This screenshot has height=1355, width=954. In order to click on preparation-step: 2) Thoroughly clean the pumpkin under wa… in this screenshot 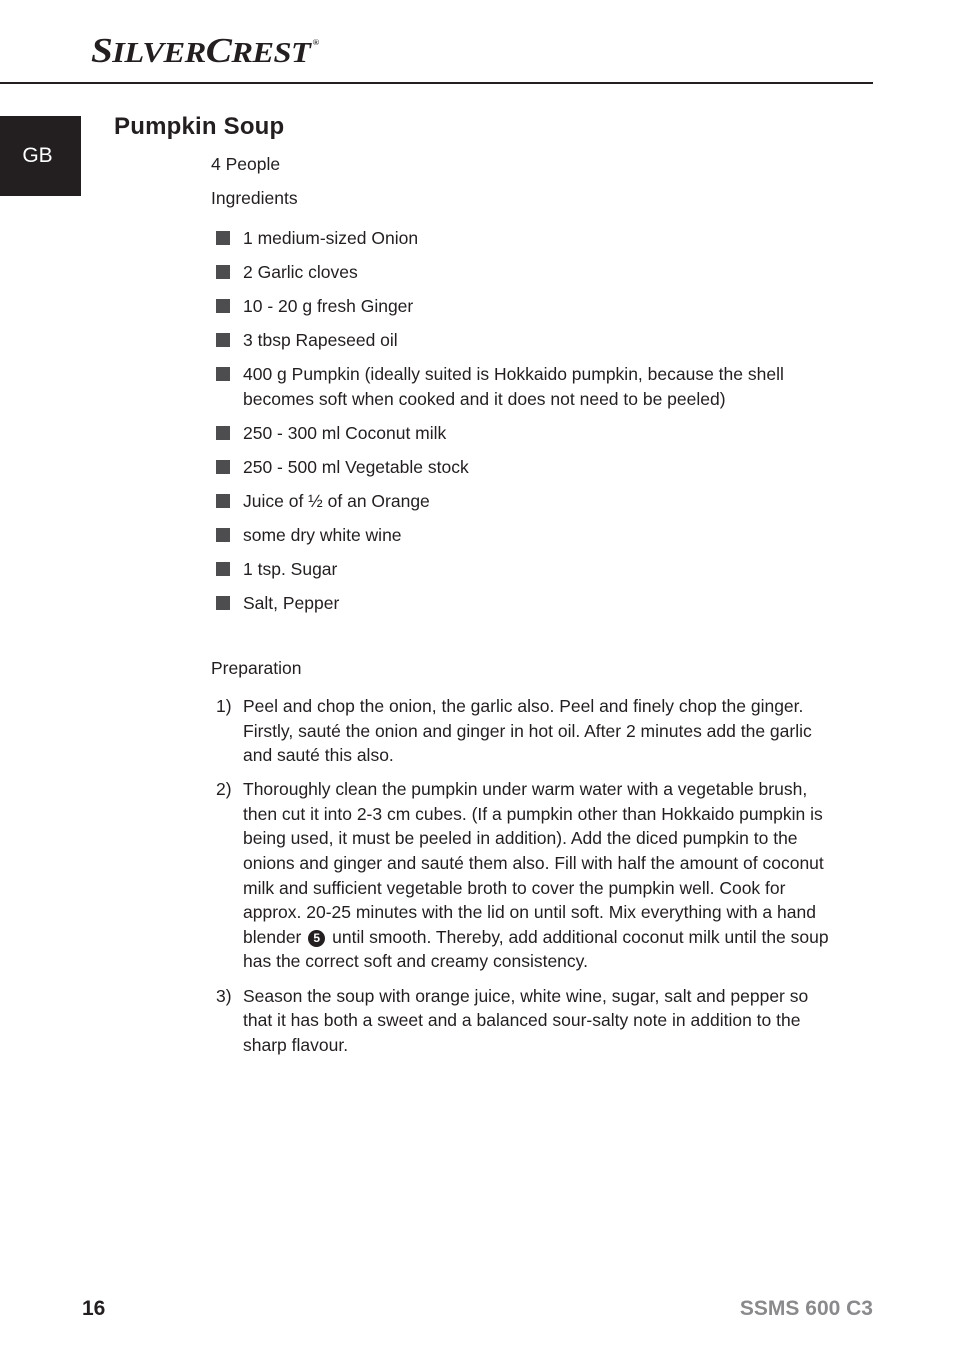, I will do `click(526, 875)`.